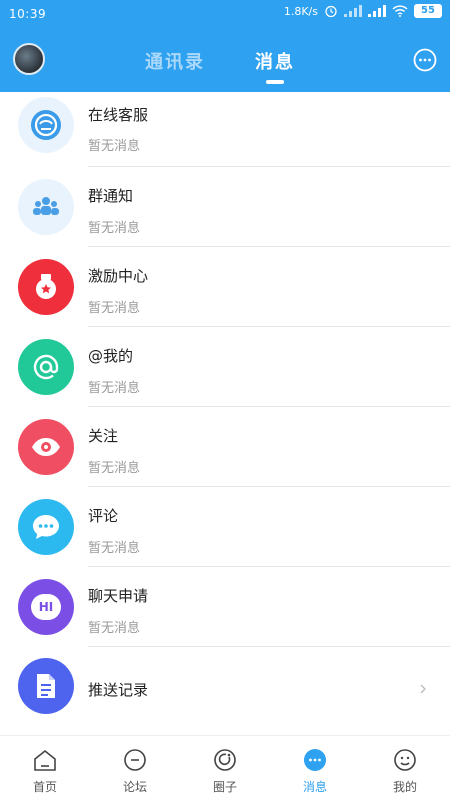 The height and width of the screenshot is (801, 450). I want to click on customer-service-icon, so click(46, 125).